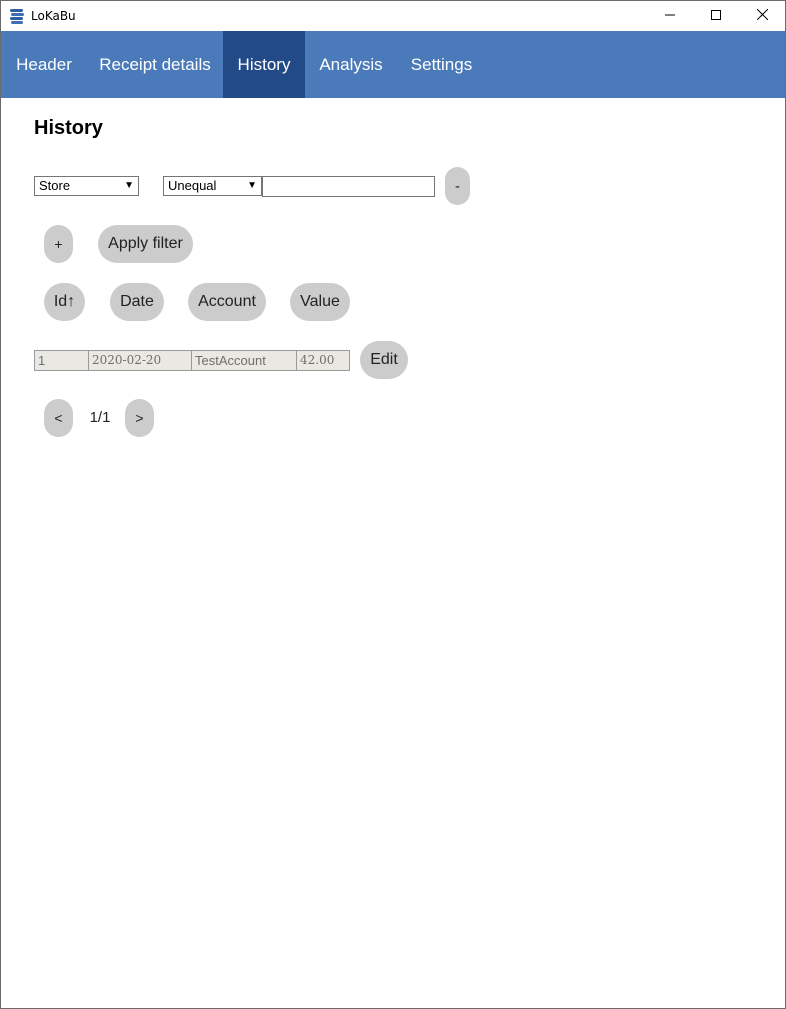  Describe the element at coordinates (68, 128) in the screenshot. I see `page-title: History` at that location.